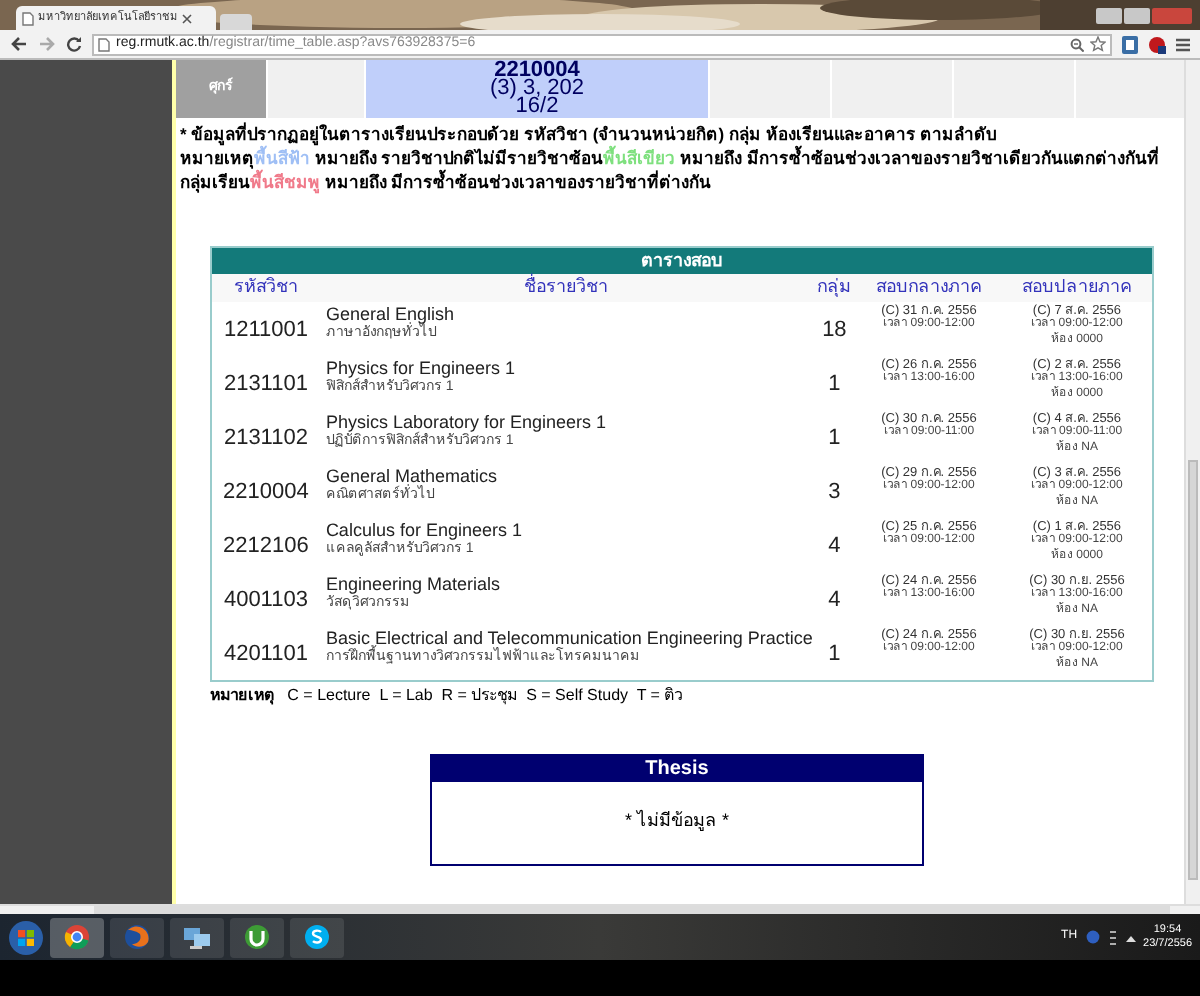  Describe the element at coordinates (447, 695) in the screenshot. I see `remark-note: หมายเหตุ C = Lecture L = Lab R = ประชุม S = Self Study T = ติว` at that location.